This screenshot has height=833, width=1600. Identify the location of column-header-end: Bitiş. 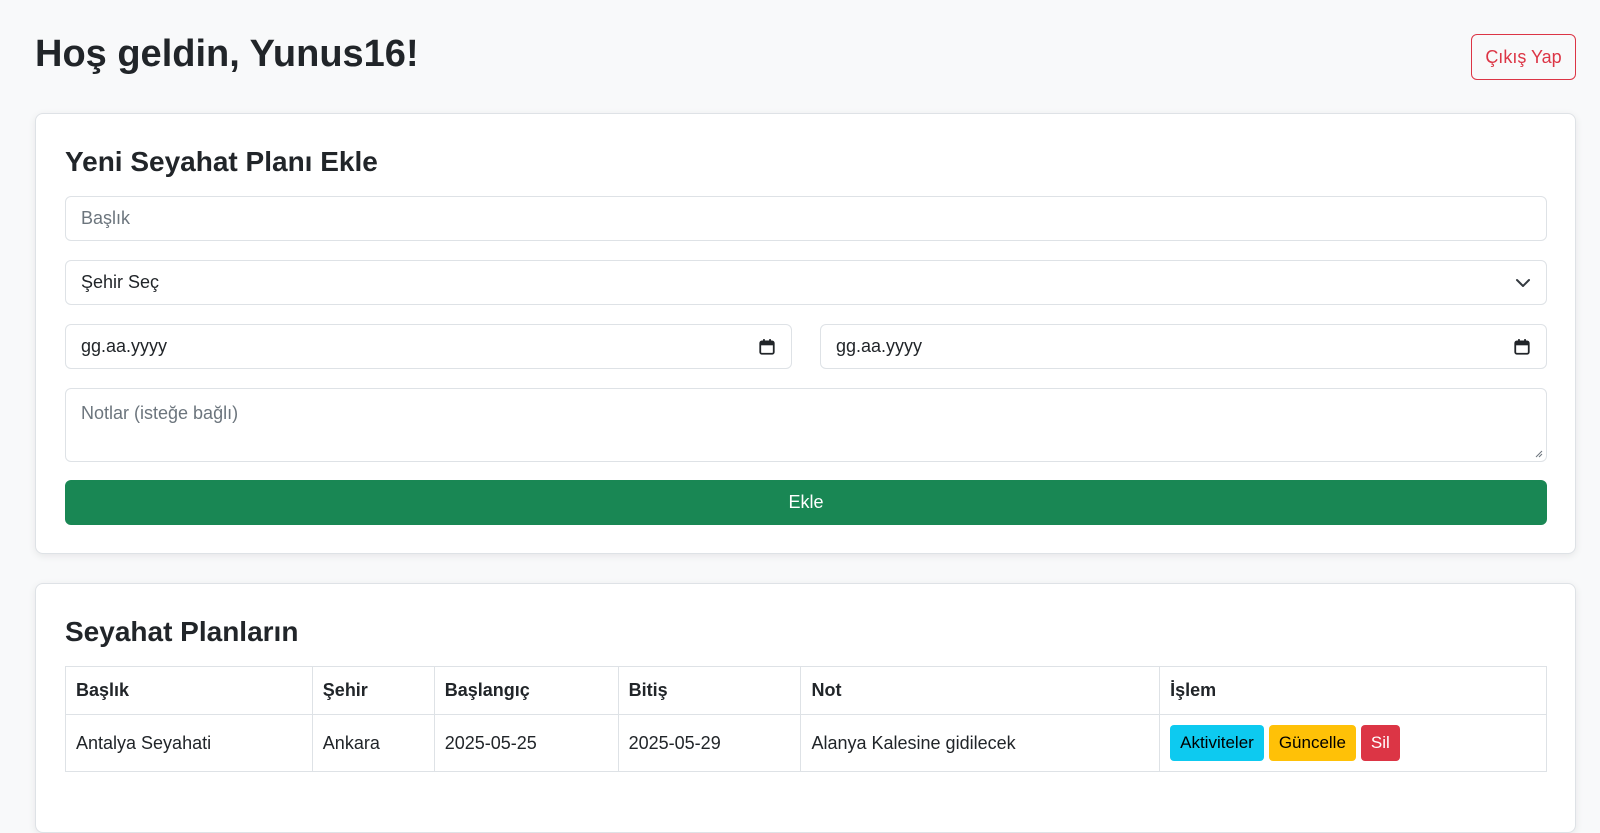
(709, 690).